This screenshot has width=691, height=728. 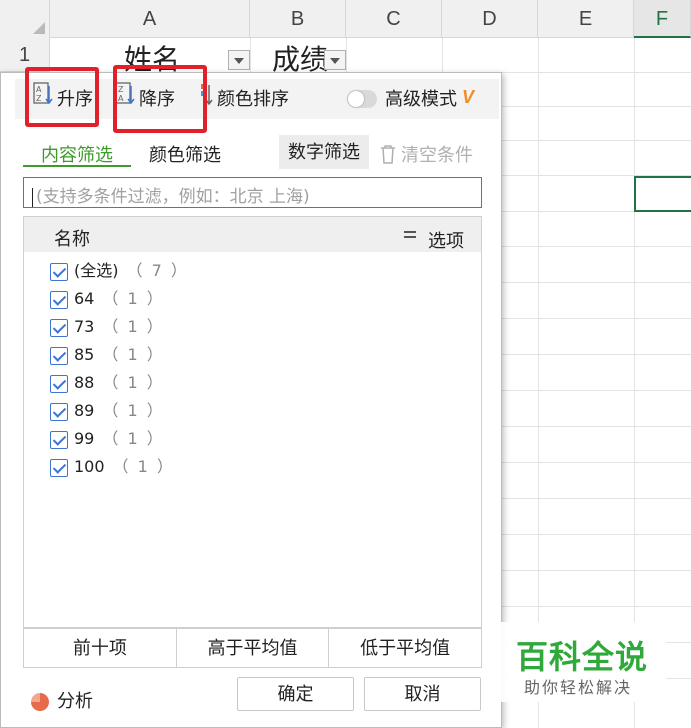 I want to click on options-icon, so click(x=410, y=236).